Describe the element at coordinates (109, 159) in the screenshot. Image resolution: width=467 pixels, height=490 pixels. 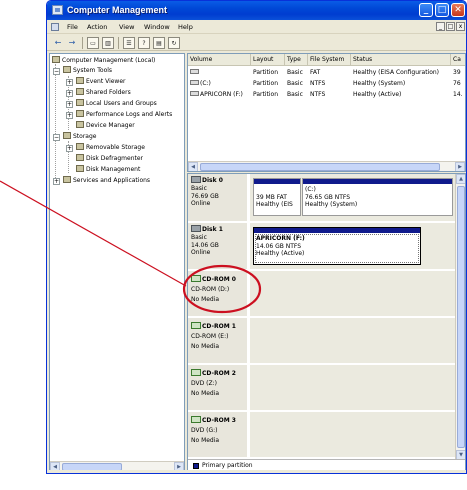
I see `tree-item-disk-defragmenter: Disk Defragmenter` at that location.